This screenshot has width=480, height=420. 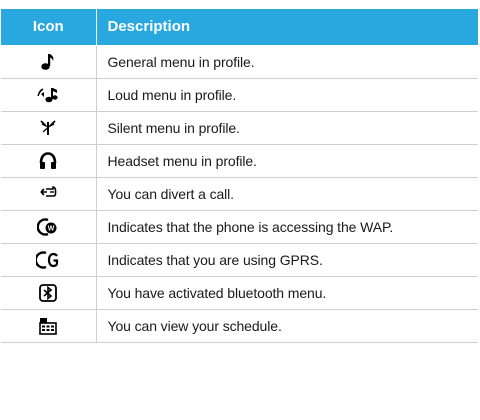 I want to click on table-row: Loud menu in profile., so click(x=239, y=94).